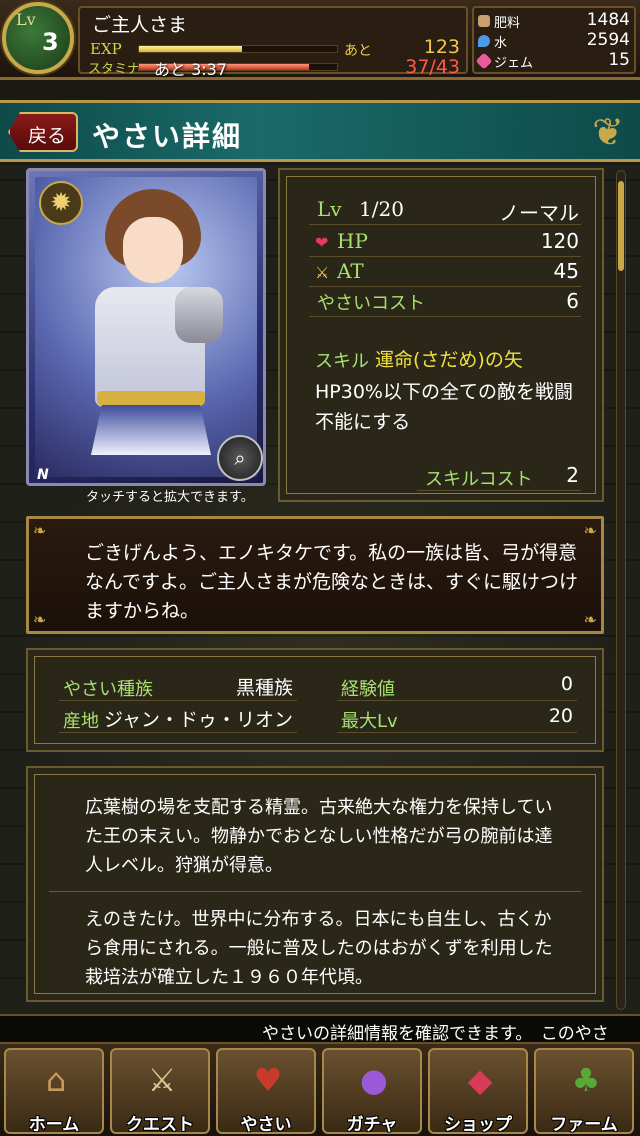  What do you see at coordinates (273, 42) in the screenshot?
I see `player-panel: ご主人さま EXP あと 123 スタミナ あと 3:37 37/43` at bounding box center [273, 42].